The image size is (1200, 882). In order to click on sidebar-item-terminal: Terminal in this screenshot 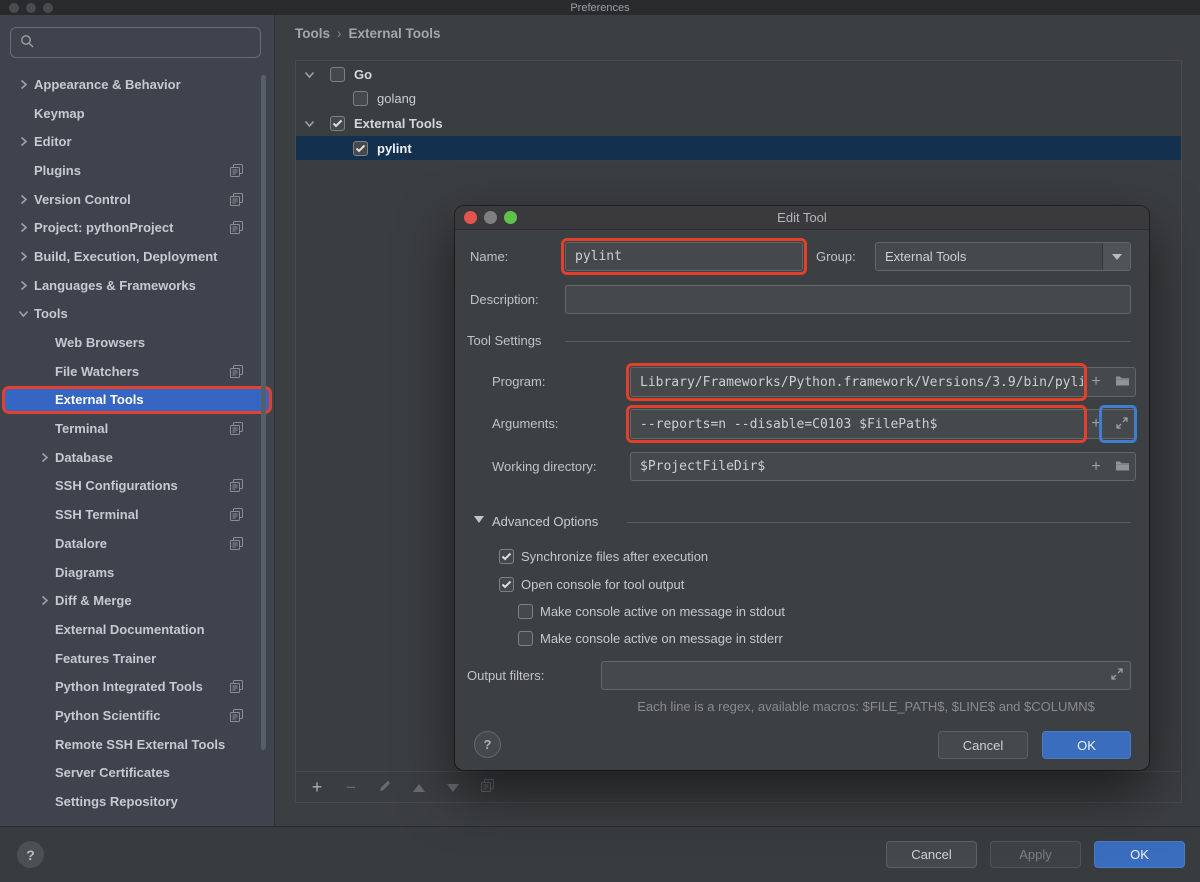, I will do `click(137, 428)`.